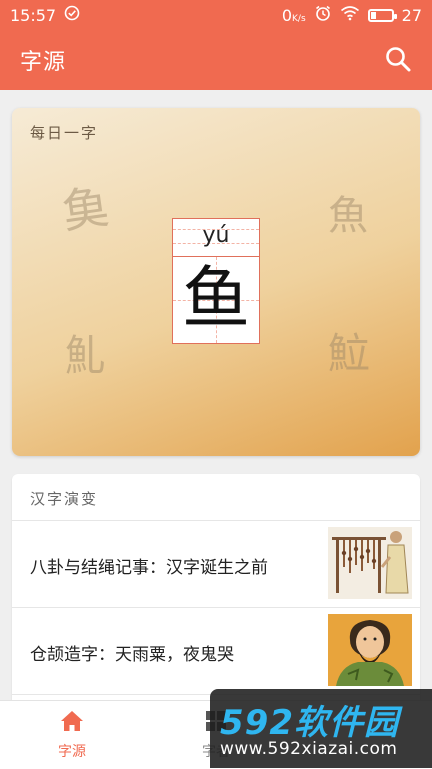  I want to click on home-icon, so click(72, 721).